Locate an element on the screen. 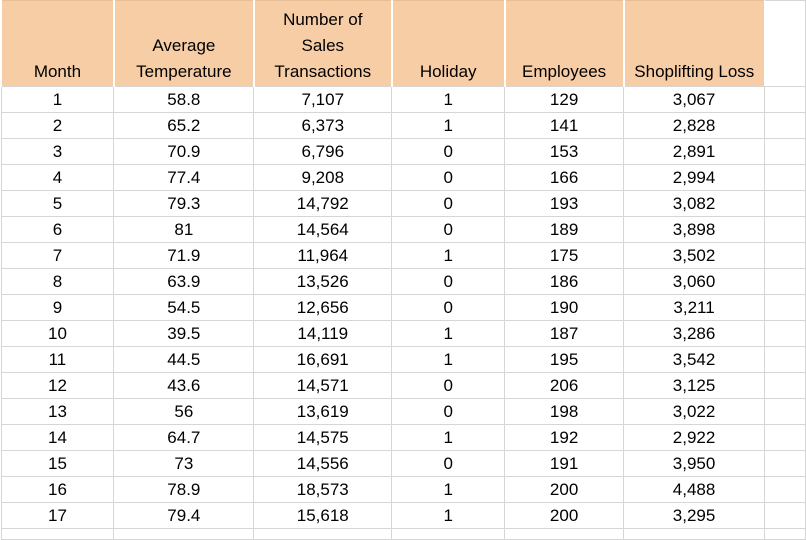  cell-number-of-sales-transactions: 14,575 is located at coordinates (323, 437).